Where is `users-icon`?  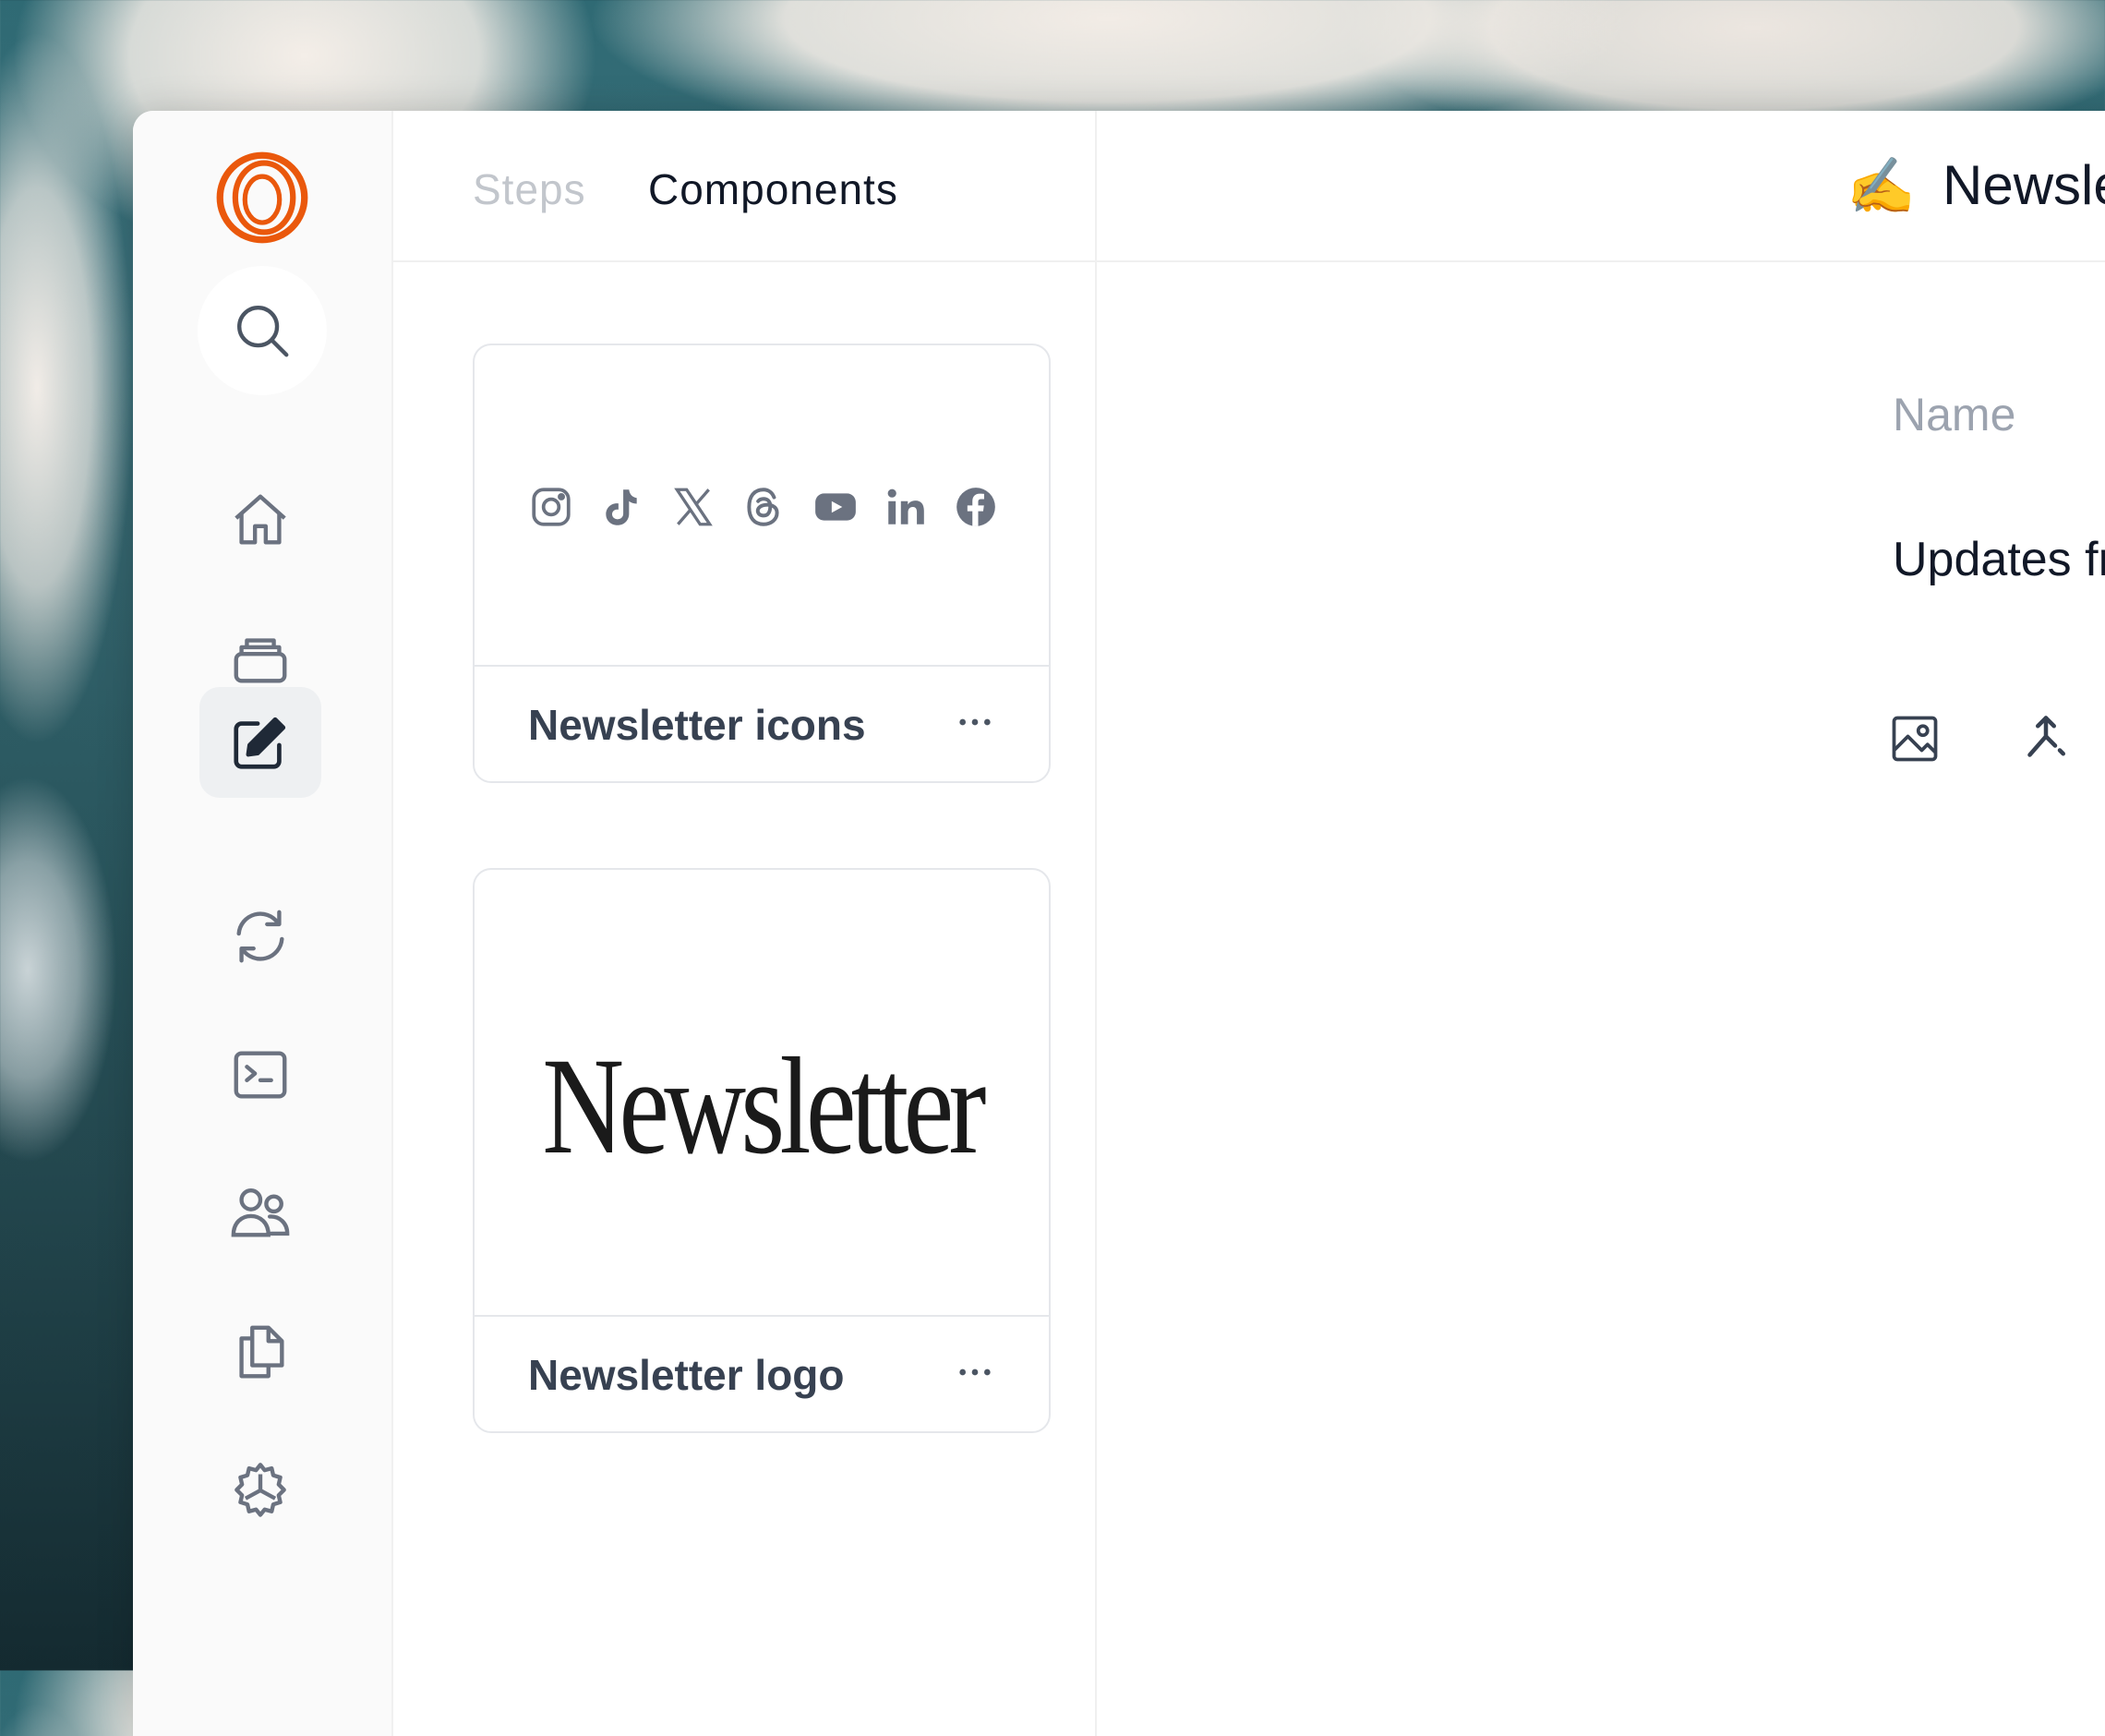 users-icon is located at coordinates (260, 1213).